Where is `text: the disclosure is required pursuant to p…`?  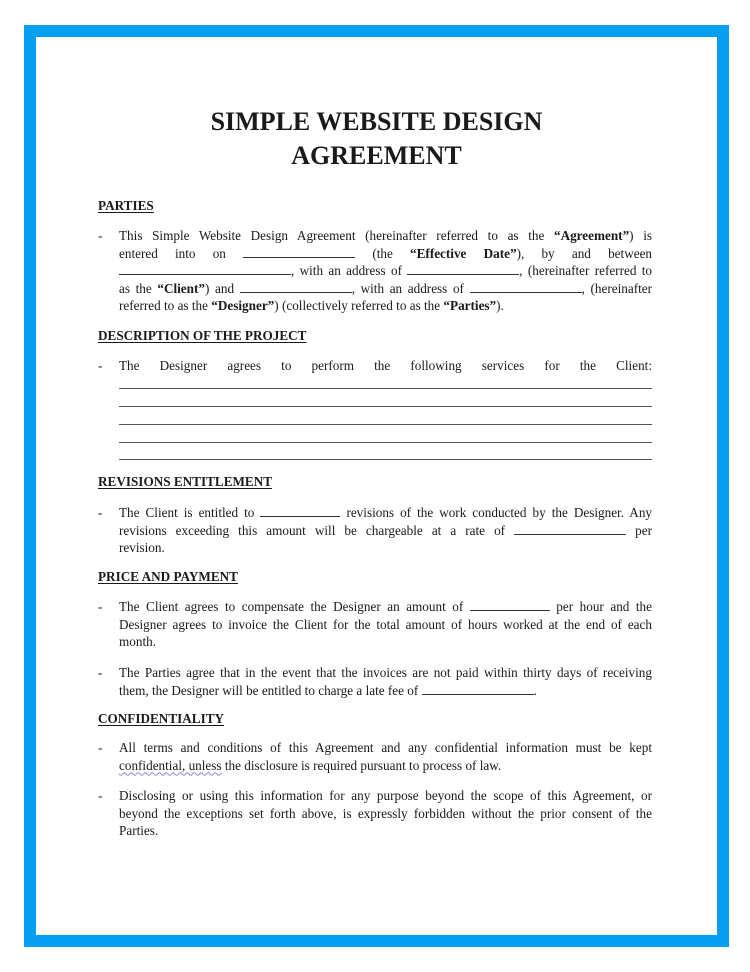 text: the disclosure is required pursuant to p… is located at coordinates (361, 765).